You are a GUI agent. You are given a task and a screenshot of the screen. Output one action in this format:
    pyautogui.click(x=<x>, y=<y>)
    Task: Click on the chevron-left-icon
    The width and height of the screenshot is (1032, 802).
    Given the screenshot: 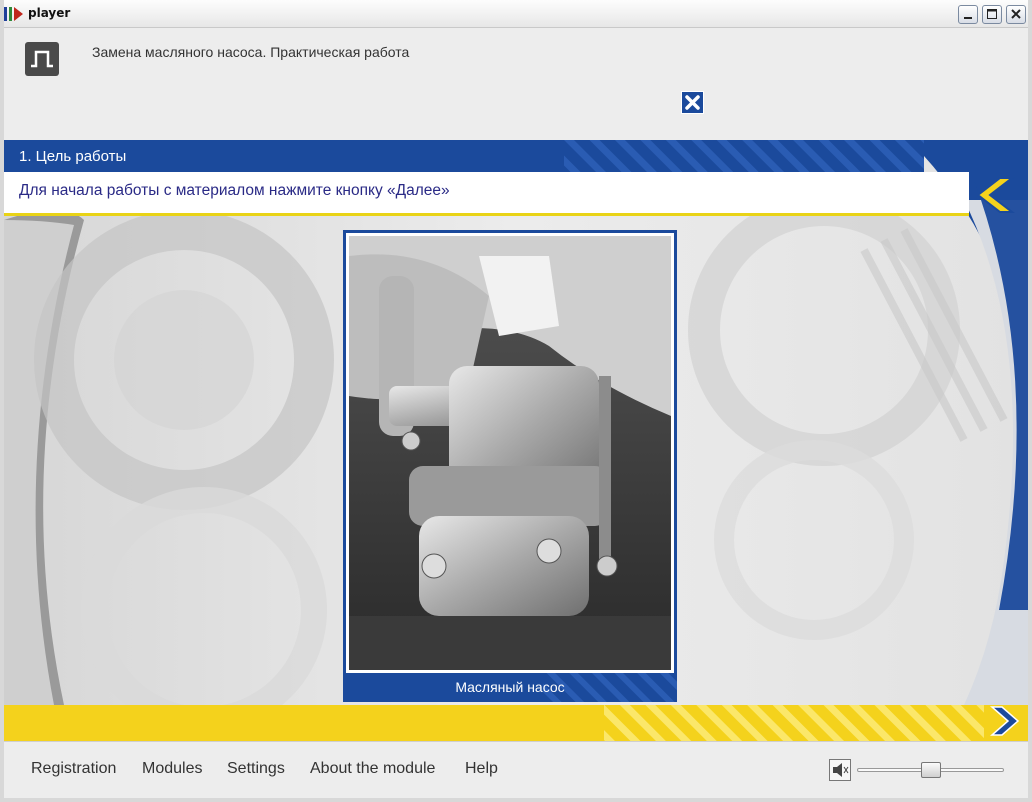 What is the action you would take?
    pyautogui.click(x=995, y=195)
    